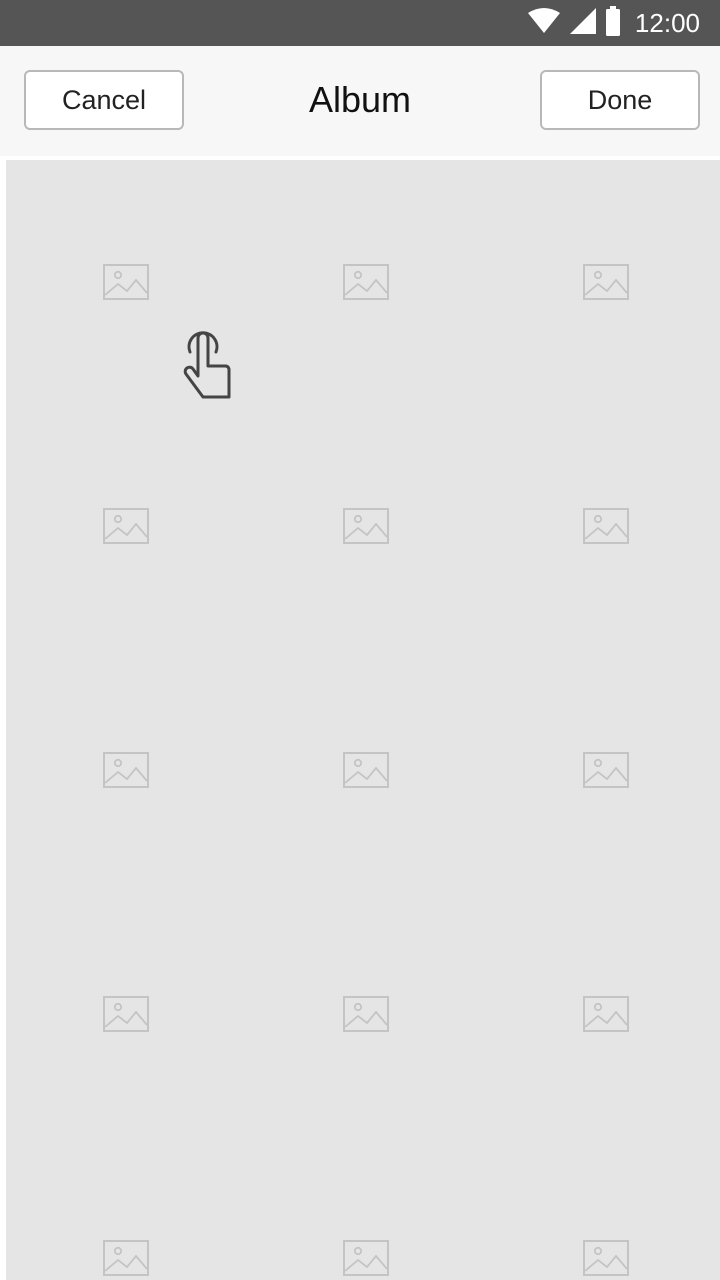 This screenshot has height=1280, width=720. I want to click on cell-signal-icon, so click(583, 23).